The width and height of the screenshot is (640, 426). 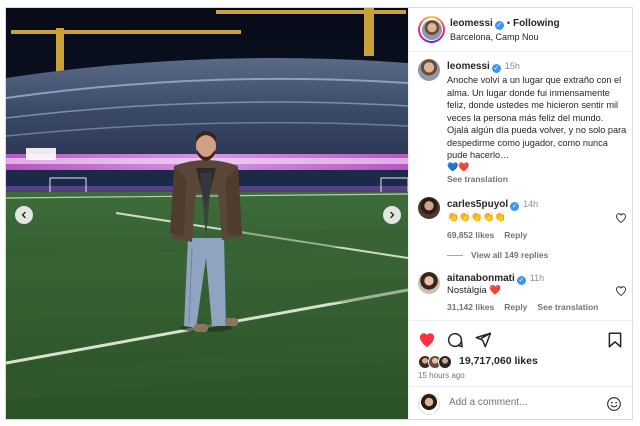 What do you see at coordinates (527, 307) in the screenshot?
I see `comment-meta: 31,142 likes Reply See translation` at bounding box center [527, 307].